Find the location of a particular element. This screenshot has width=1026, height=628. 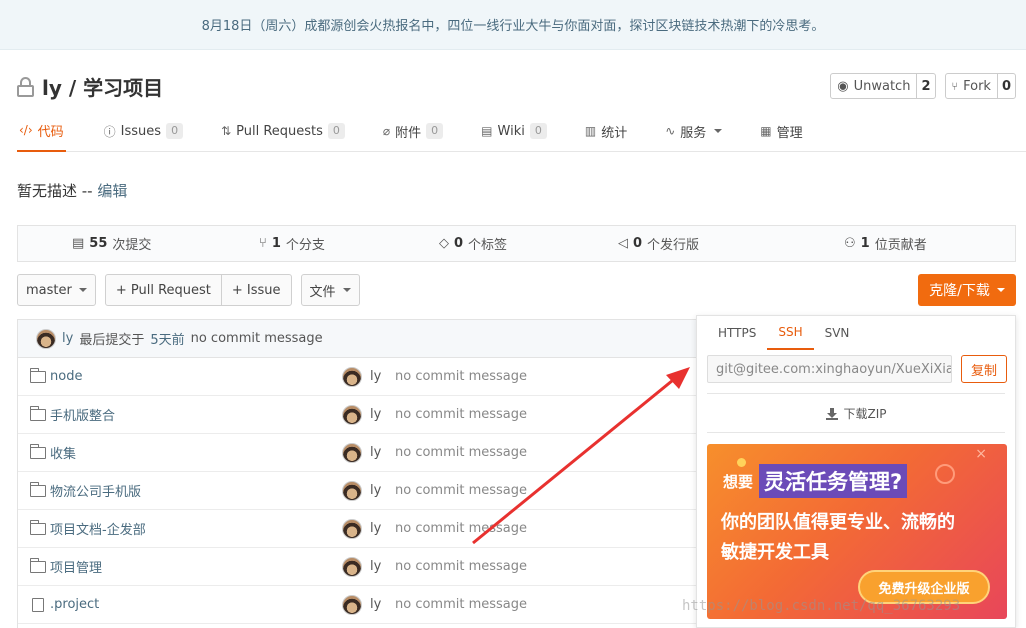

fork-button: ⑂ Fork 0 is located at coordinates (980, 86).